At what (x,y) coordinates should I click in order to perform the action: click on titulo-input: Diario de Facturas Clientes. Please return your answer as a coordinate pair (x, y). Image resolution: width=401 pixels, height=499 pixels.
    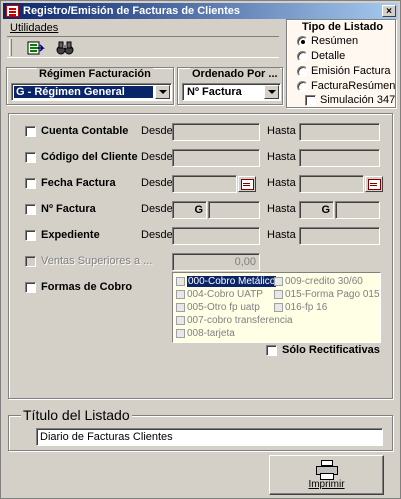
    Looking at the image, I should click on (209, 437).